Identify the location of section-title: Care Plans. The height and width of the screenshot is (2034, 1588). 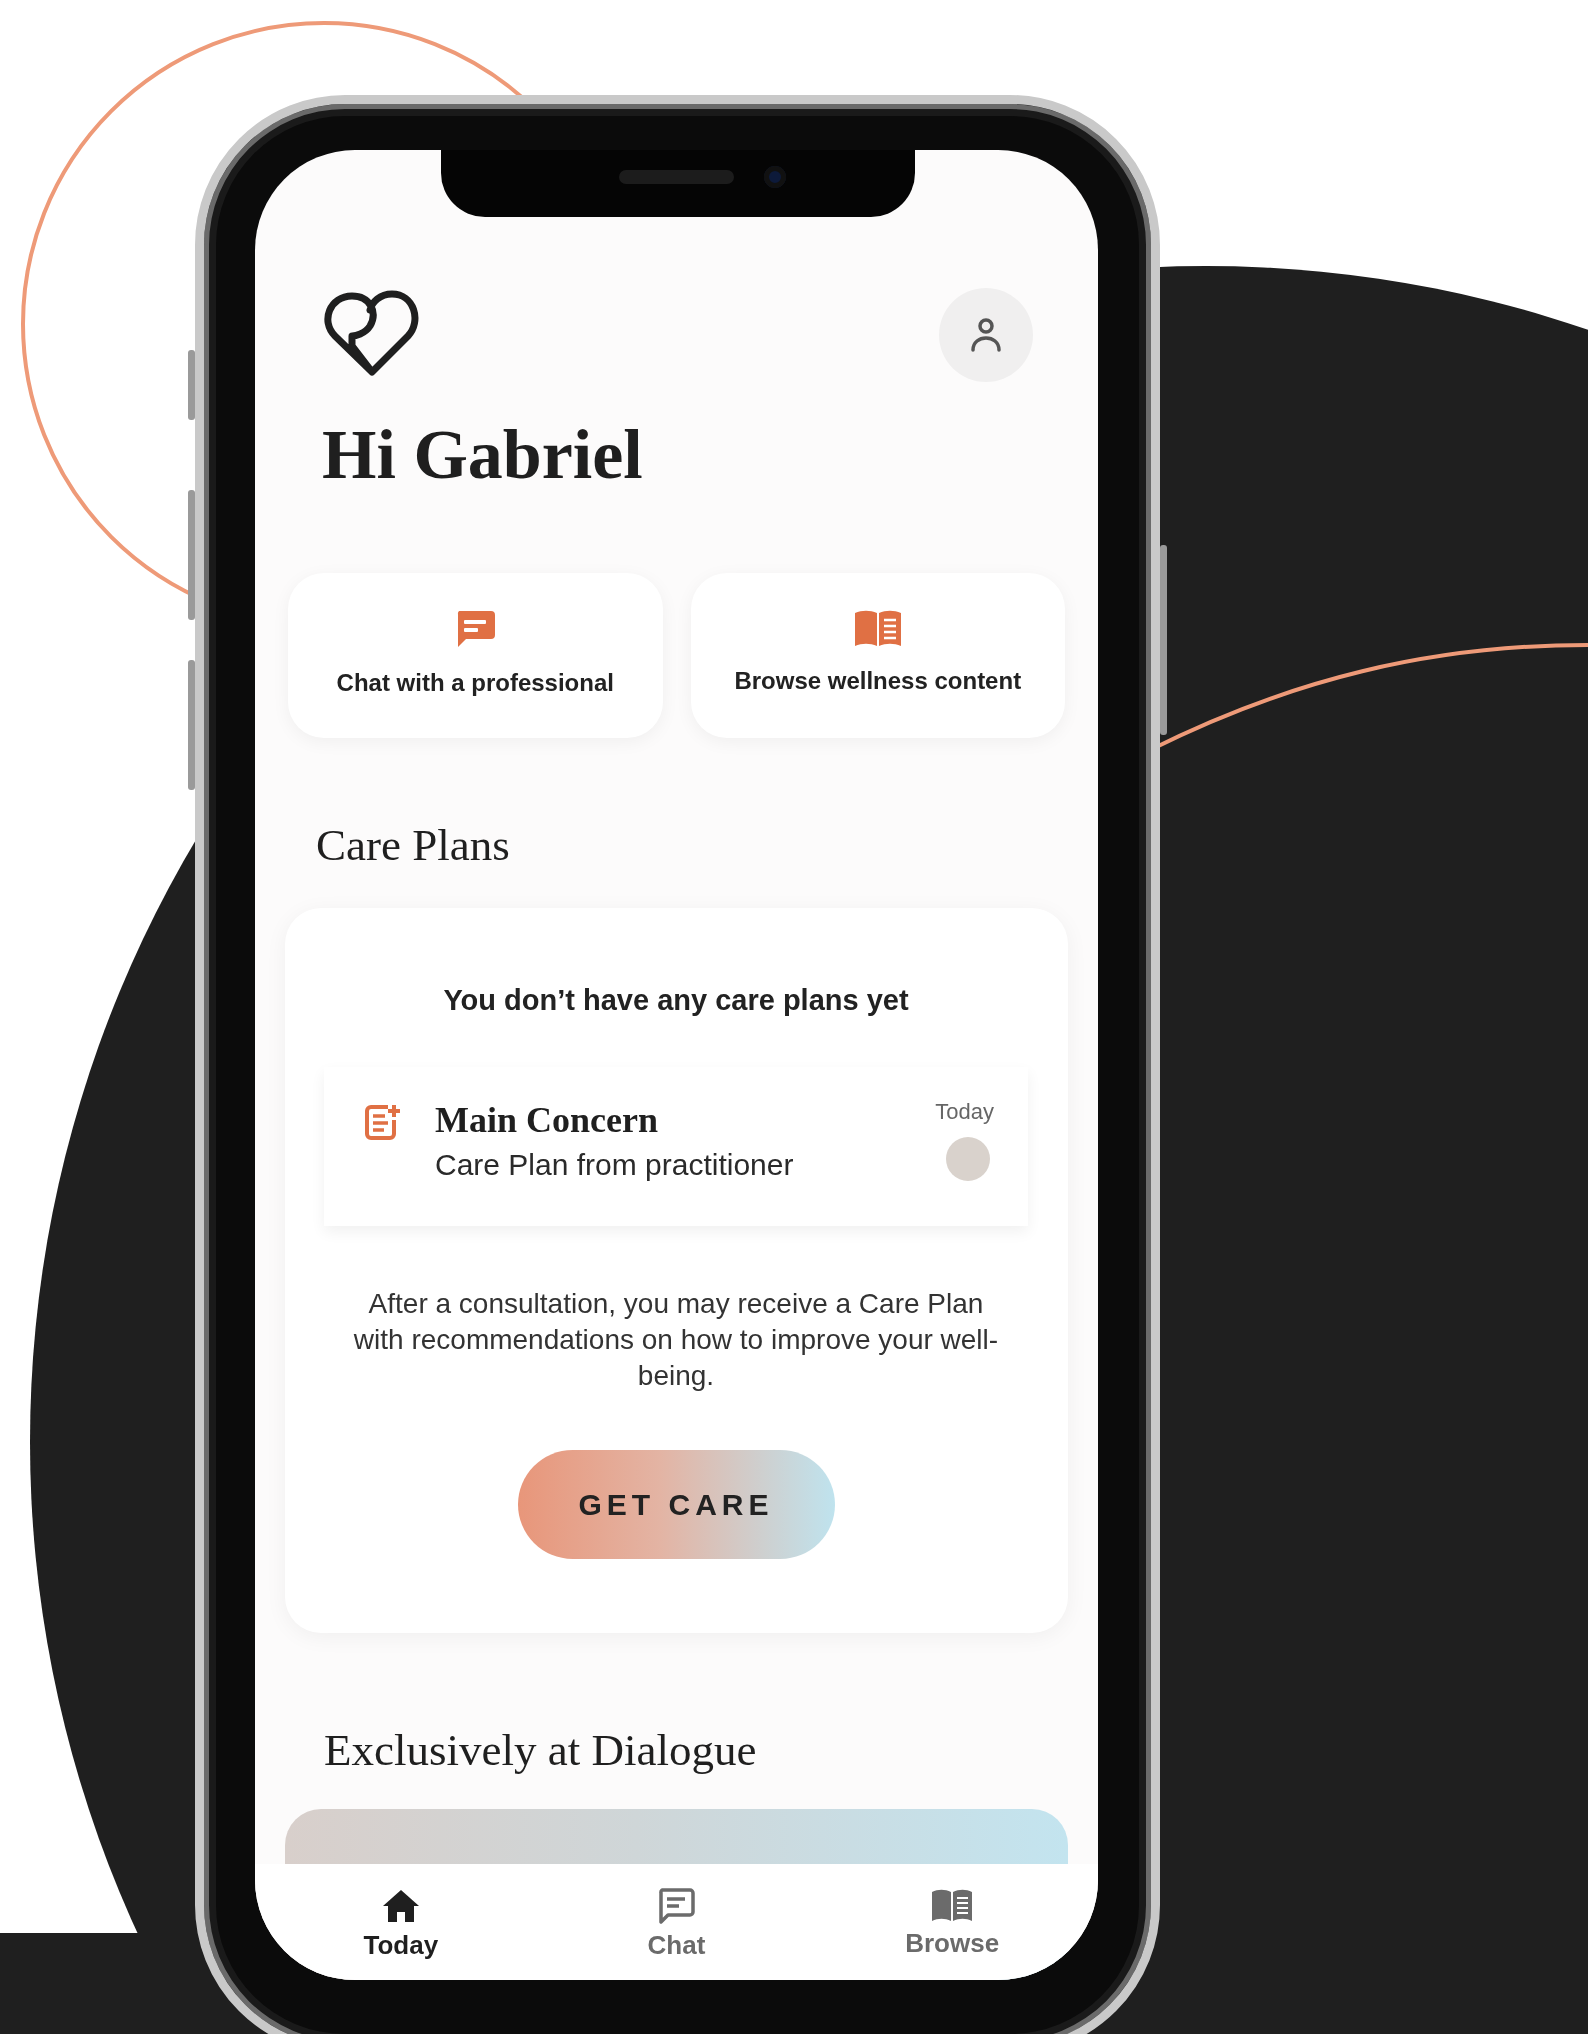
(413, 845).